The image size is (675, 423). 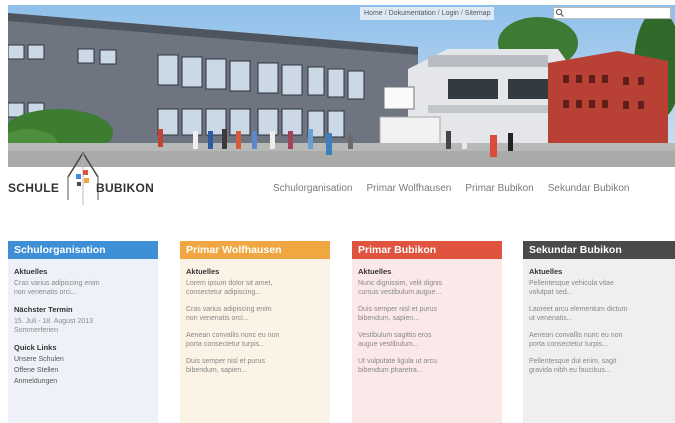 What do you see at coordinates (35, 347) in the screenshot?
I see `section-heading: Quick Links` at bounding box center [35, 347].